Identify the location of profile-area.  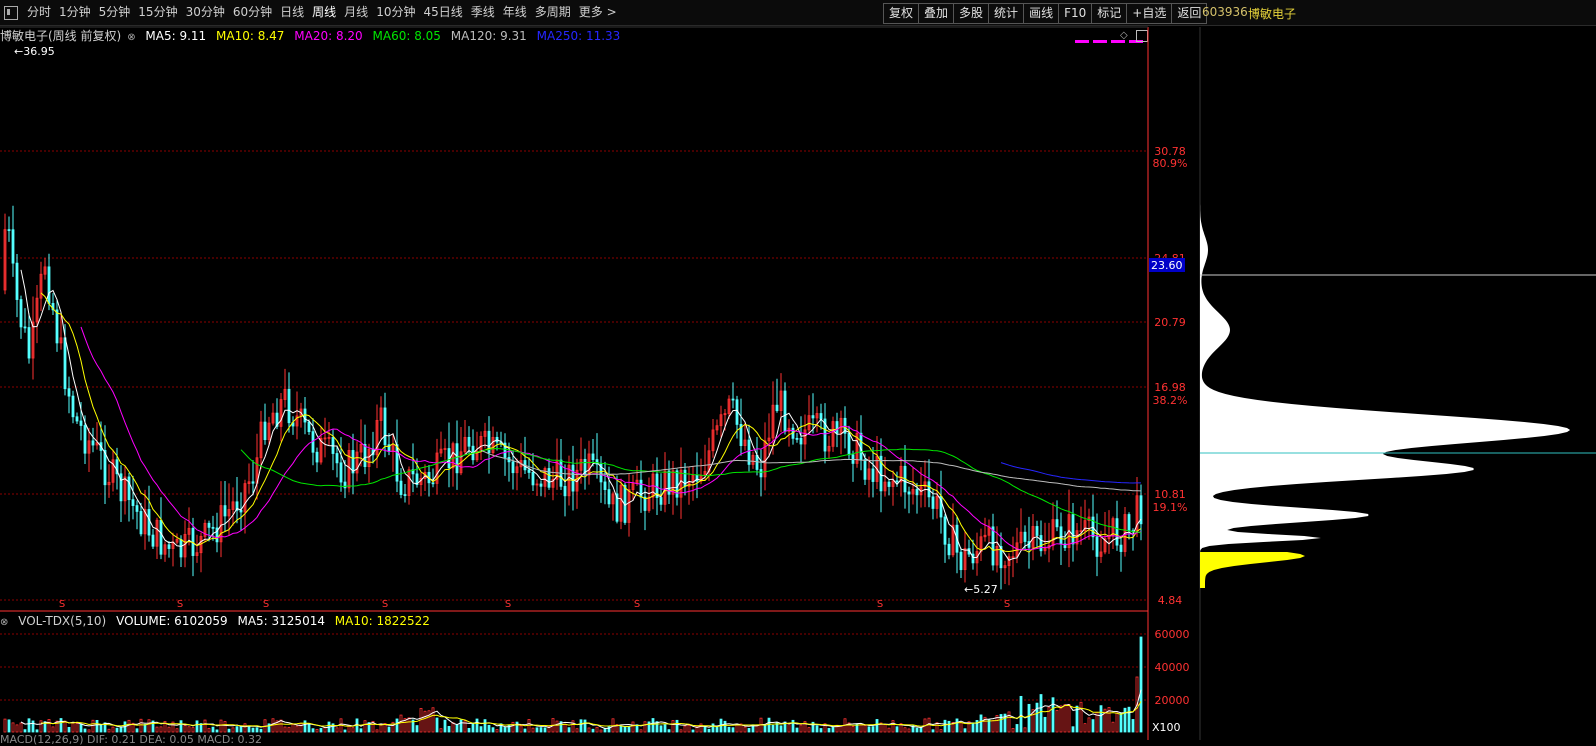
(1385, 356).